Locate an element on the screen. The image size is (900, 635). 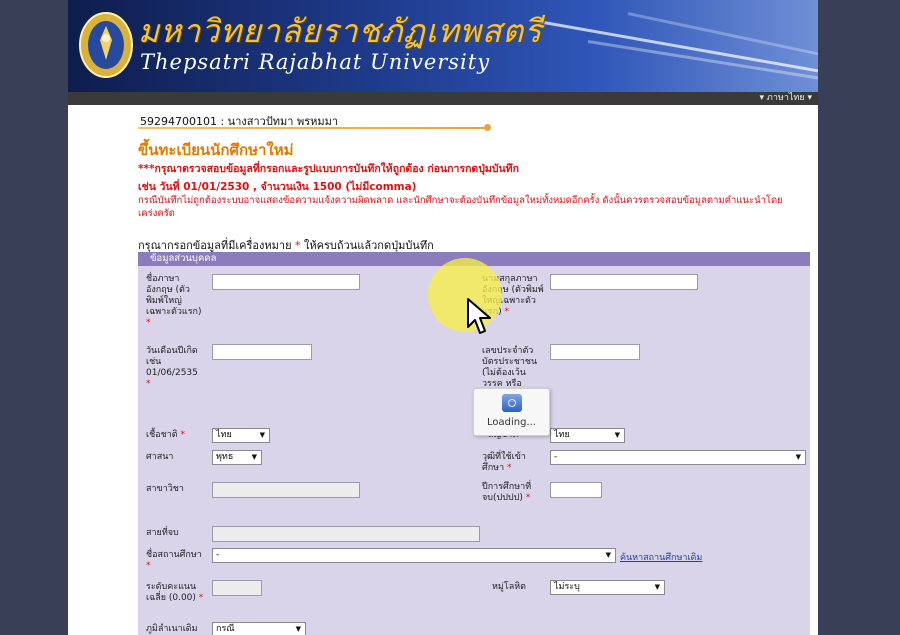
religion-label: ศาสนา is located at coordinates (160, 457).